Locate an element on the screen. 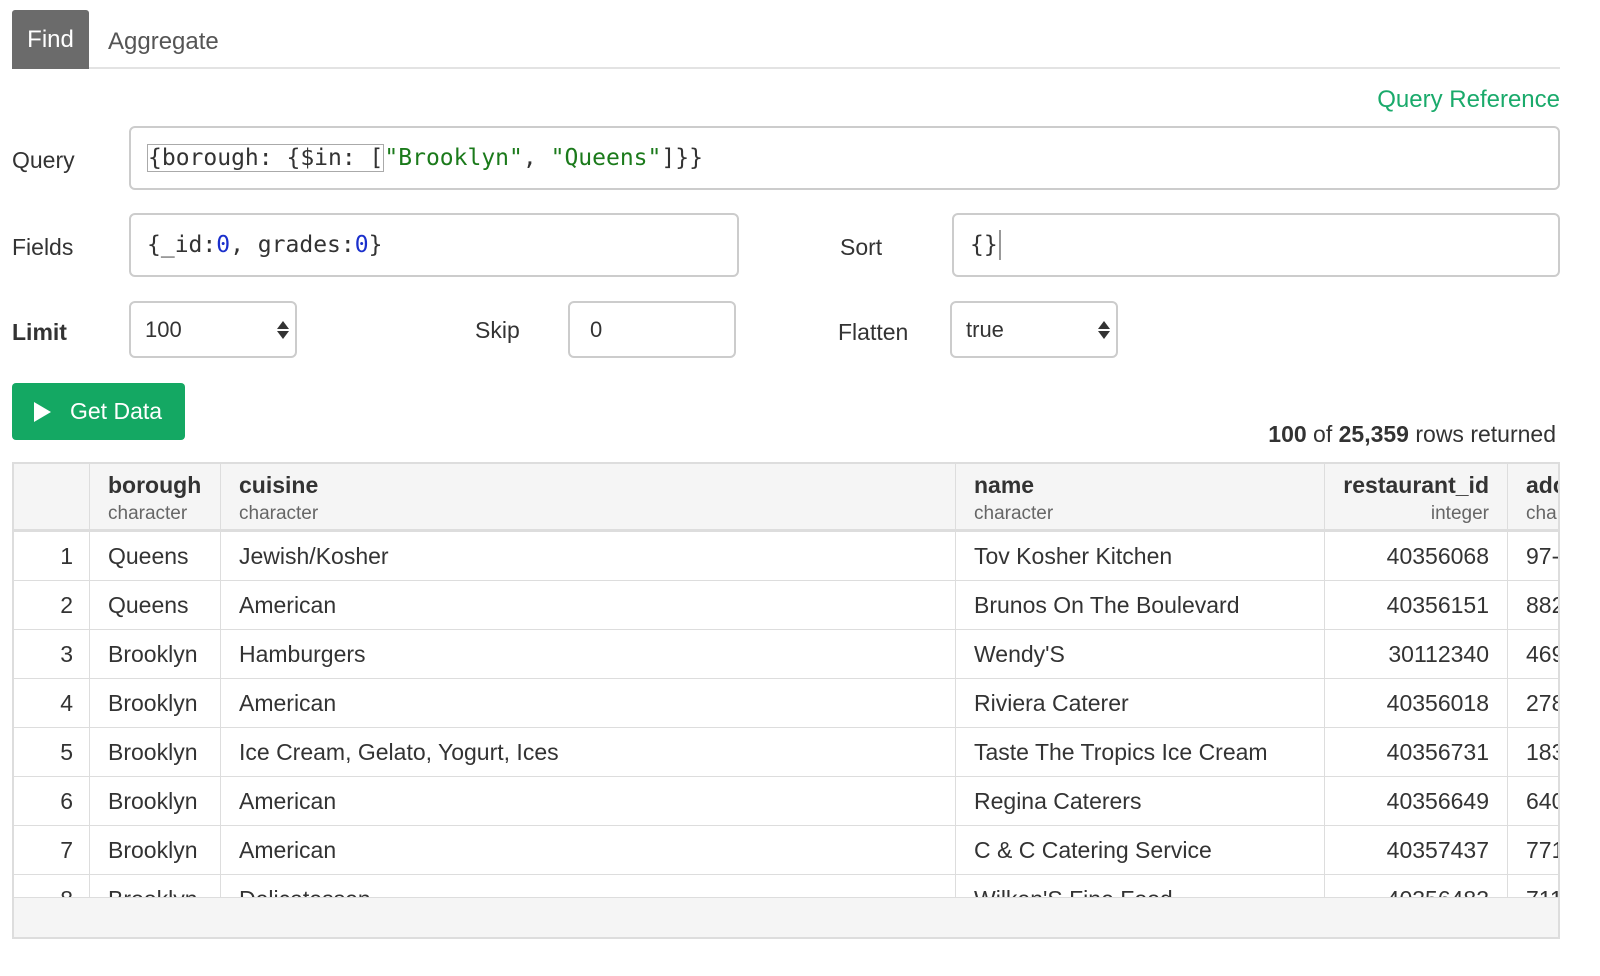 Image resolution: width=1600 pixels, height=976 pixels. column-name: adc is located at coordinates (1543, 485).